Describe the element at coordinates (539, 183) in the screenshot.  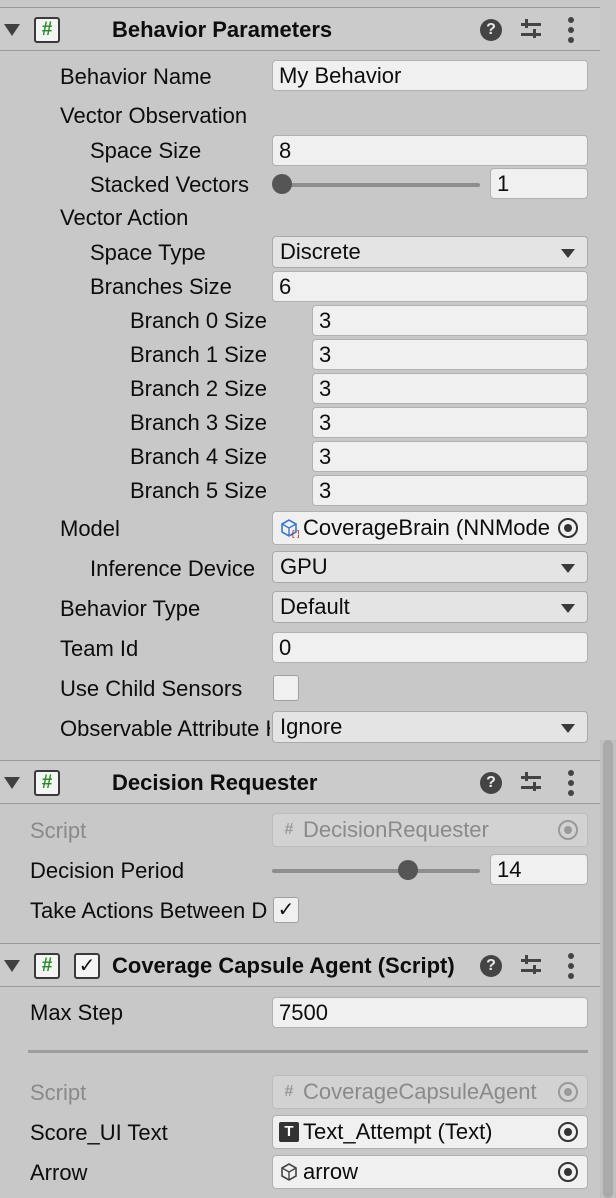
I see `stacked-vectors-field: 1` at that location.